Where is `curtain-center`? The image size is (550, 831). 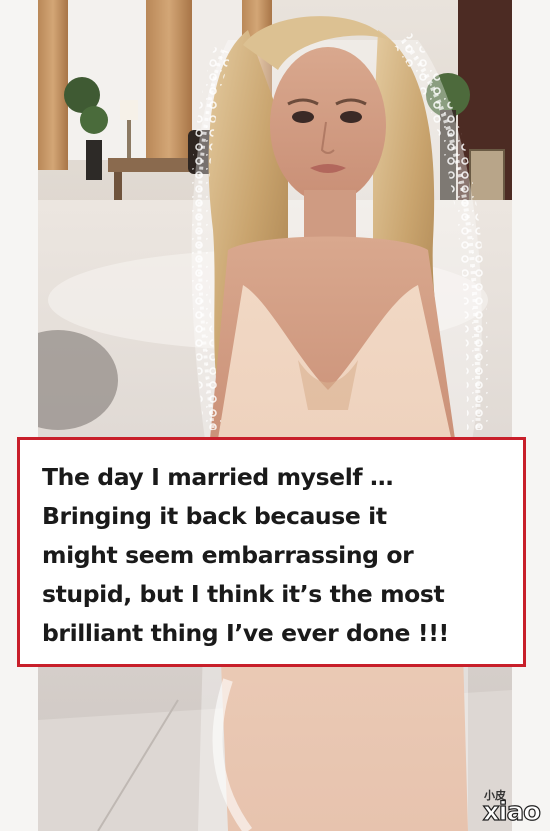 curtain-center is located at coordinates (169, 82).